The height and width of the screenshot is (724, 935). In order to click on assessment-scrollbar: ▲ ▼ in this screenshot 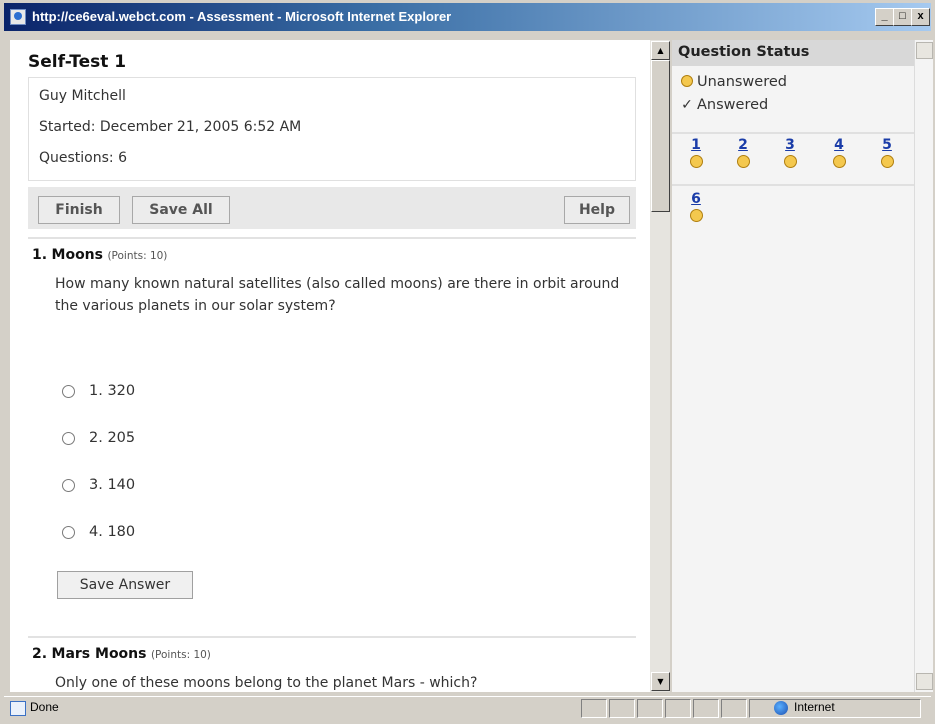, I will do `click(660, 366)`.